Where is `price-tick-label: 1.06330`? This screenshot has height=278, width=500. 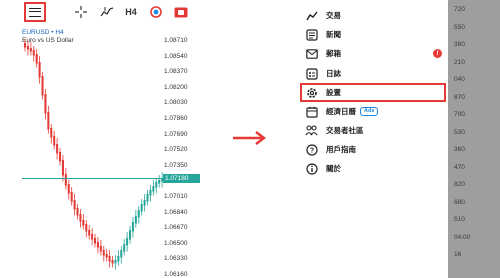 price-tick-label: 1.06330 is located at coordinates (176, 259).